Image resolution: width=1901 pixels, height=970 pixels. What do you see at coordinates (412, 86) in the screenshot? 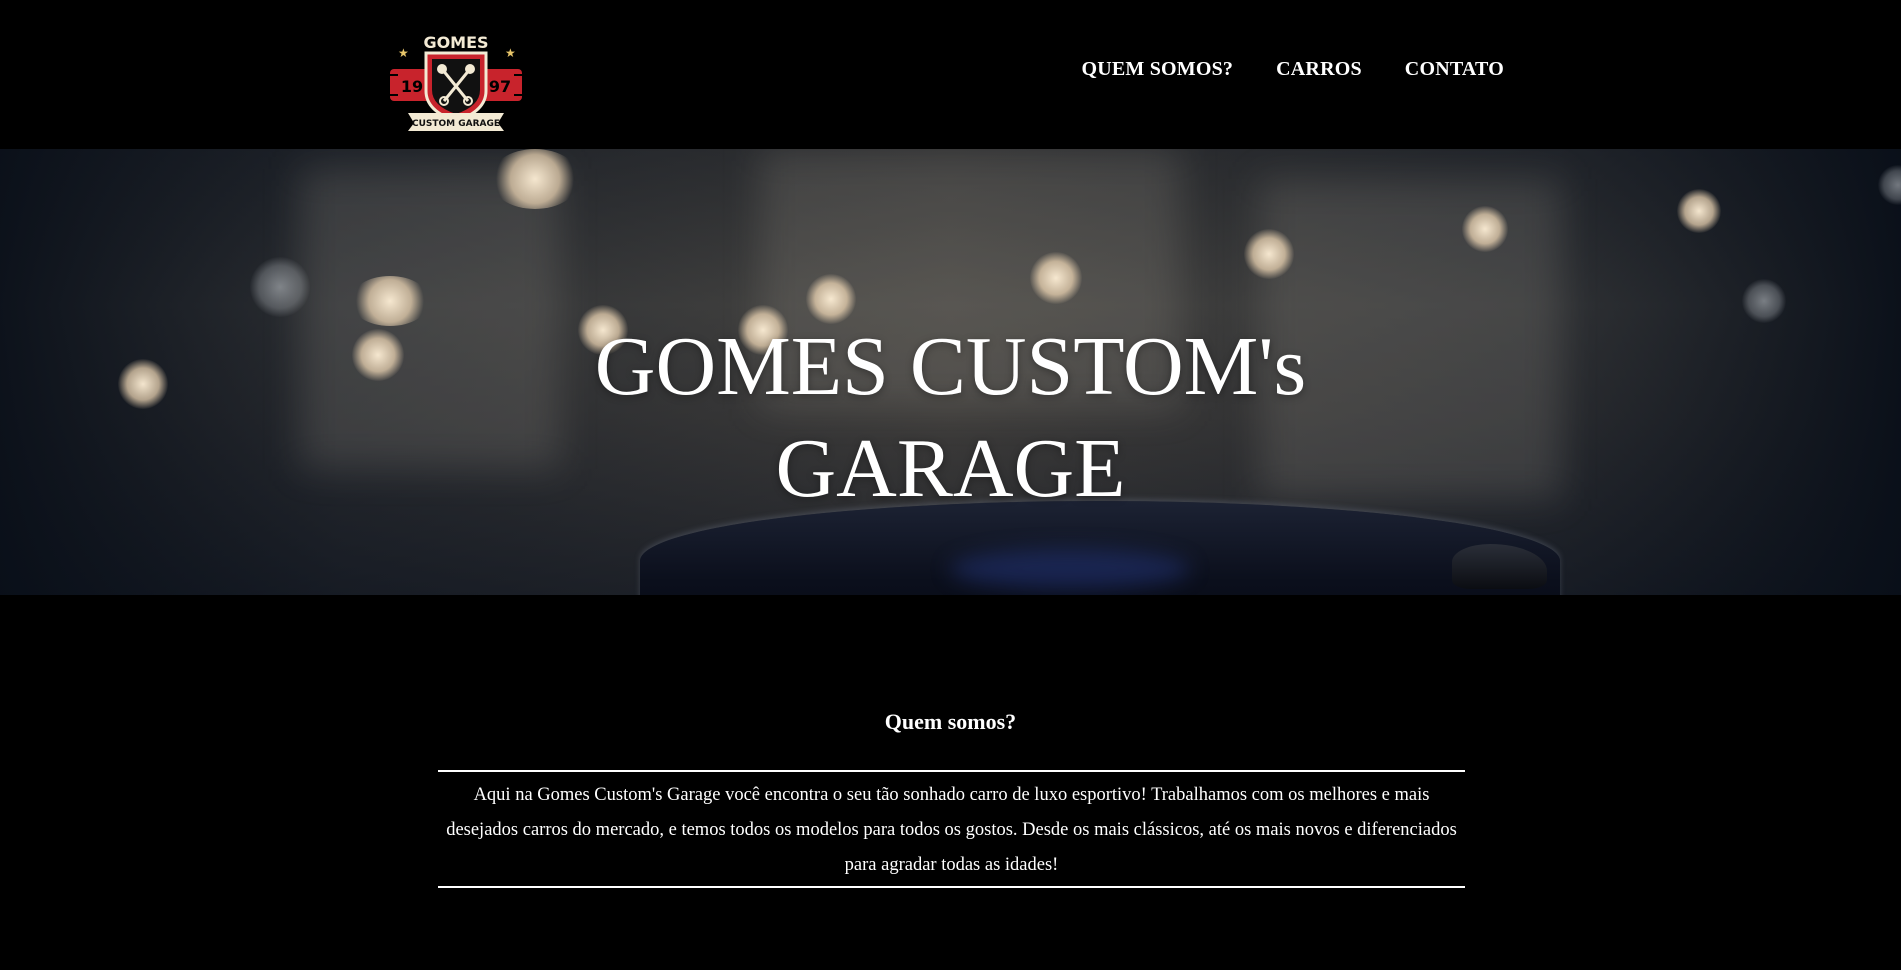
I see `svg-text: 19` at bounding box center [412, 86].